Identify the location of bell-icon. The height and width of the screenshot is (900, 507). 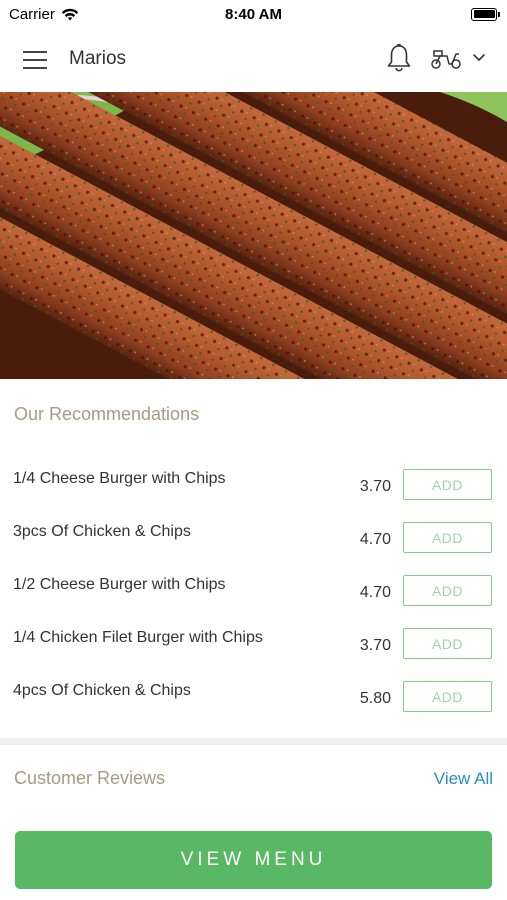
(399, 58).